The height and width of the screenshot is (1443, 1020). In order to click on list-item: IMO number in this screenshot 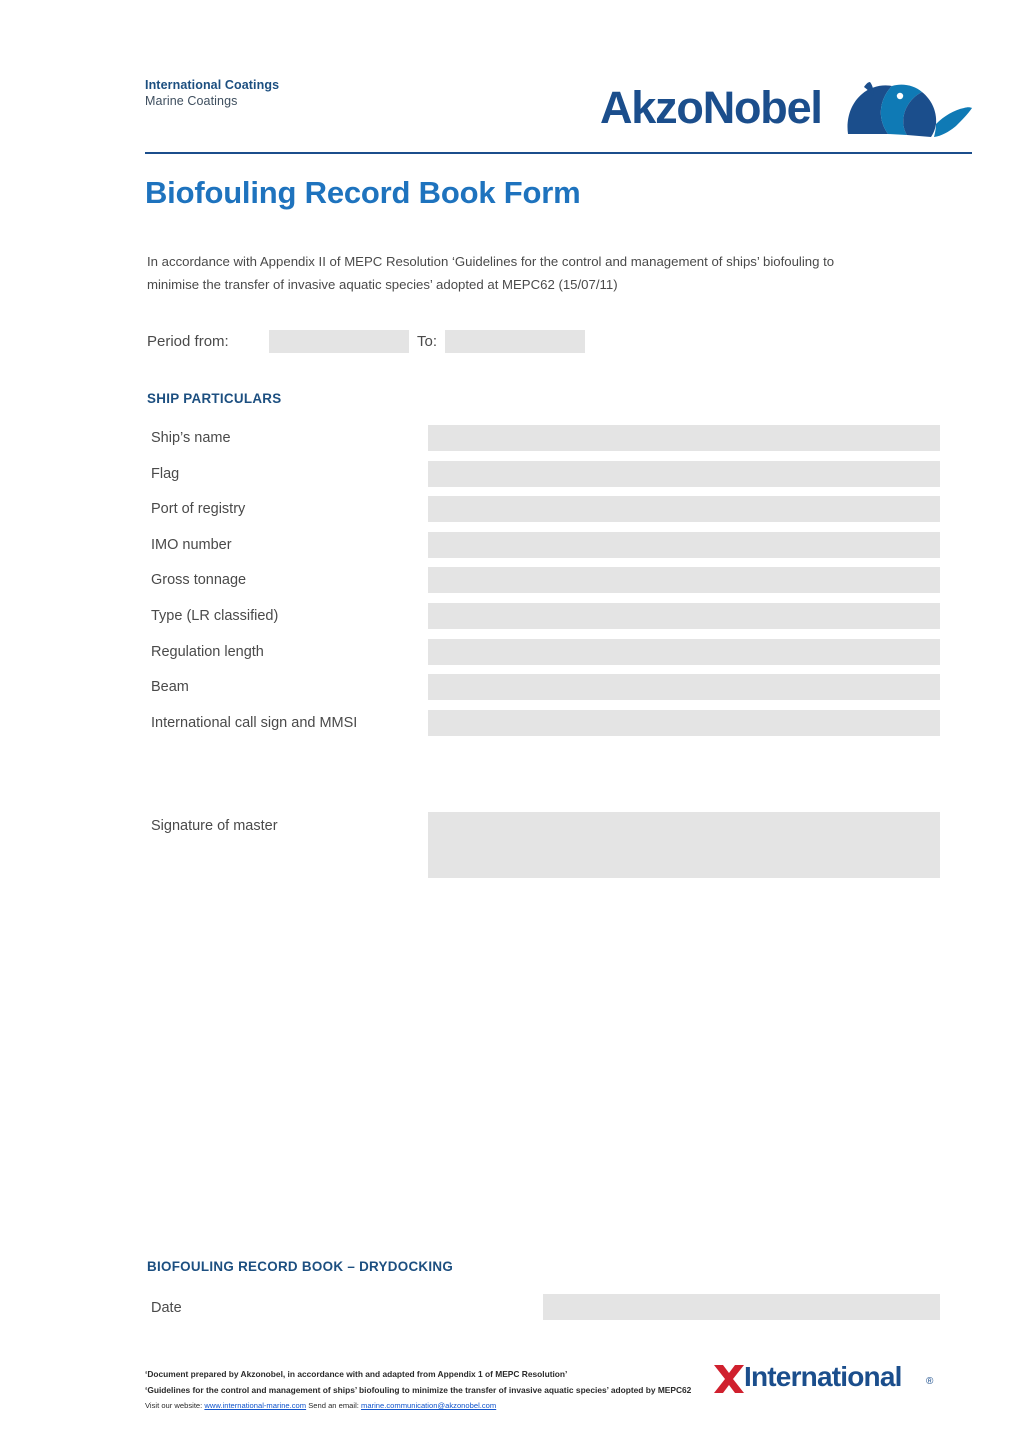, I will do `click(543, 549)`.